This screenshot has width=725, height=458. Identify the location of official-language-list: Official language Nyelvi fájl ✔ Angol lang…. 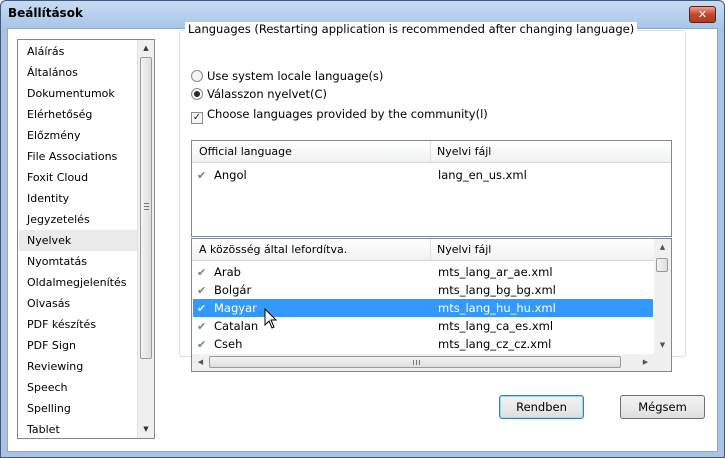
(431, 188).